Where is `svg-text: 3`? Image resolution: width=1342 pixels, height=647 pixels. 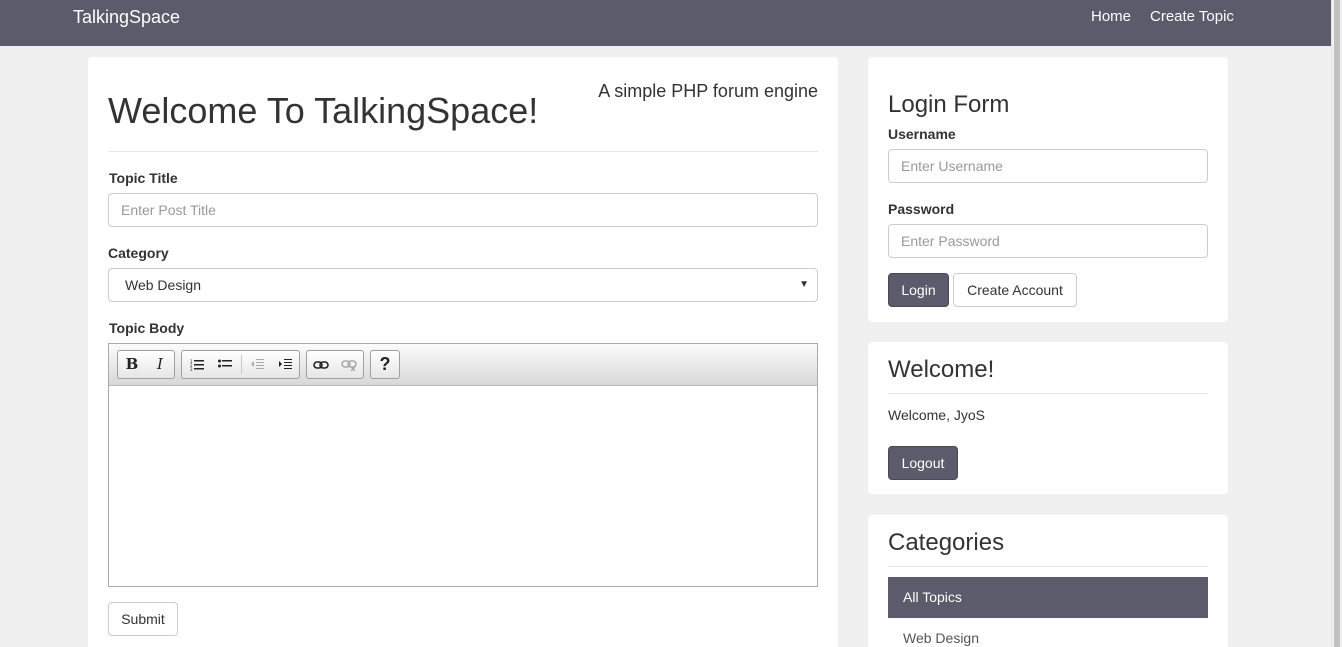
svg-text: 3 is located at coordinates (191, 369).